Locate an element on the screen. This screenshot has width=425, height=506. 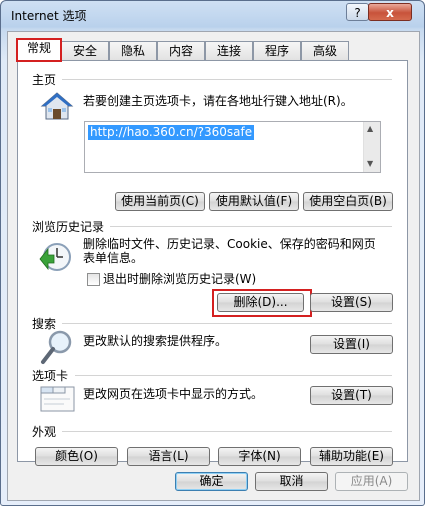
tabs-settings-button: 设置(T) is located at coordinates (351, 395).